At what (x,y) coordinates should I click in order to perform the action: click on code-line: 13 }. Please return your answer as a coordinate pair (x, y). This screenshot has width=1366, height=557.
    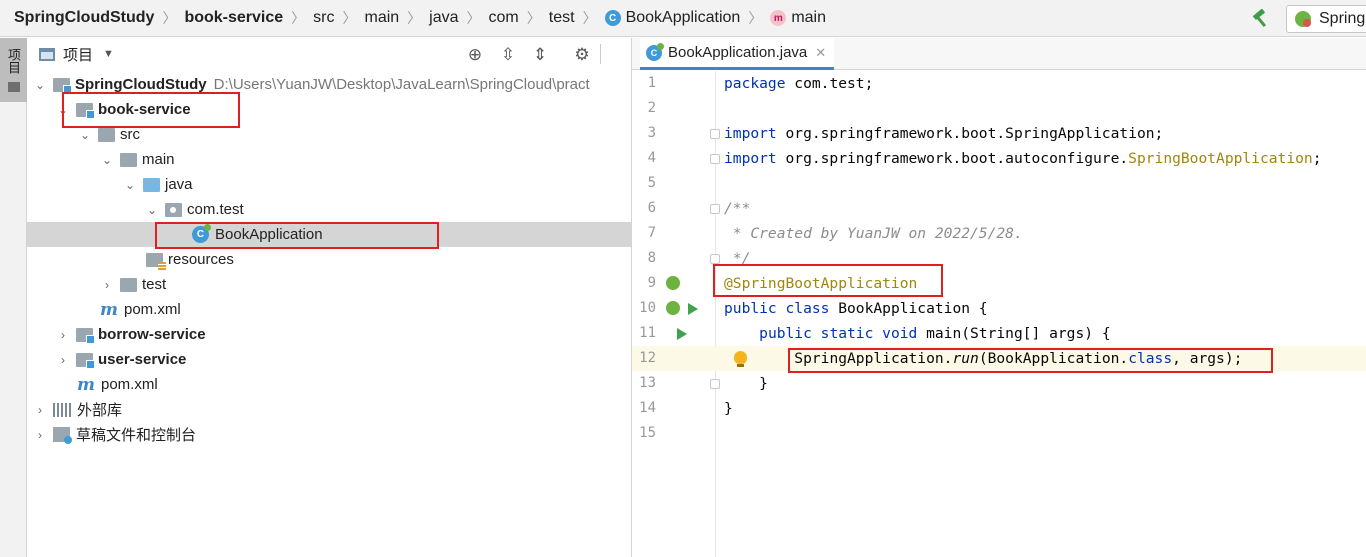
    Looking at the image, I should click on (999, 383).